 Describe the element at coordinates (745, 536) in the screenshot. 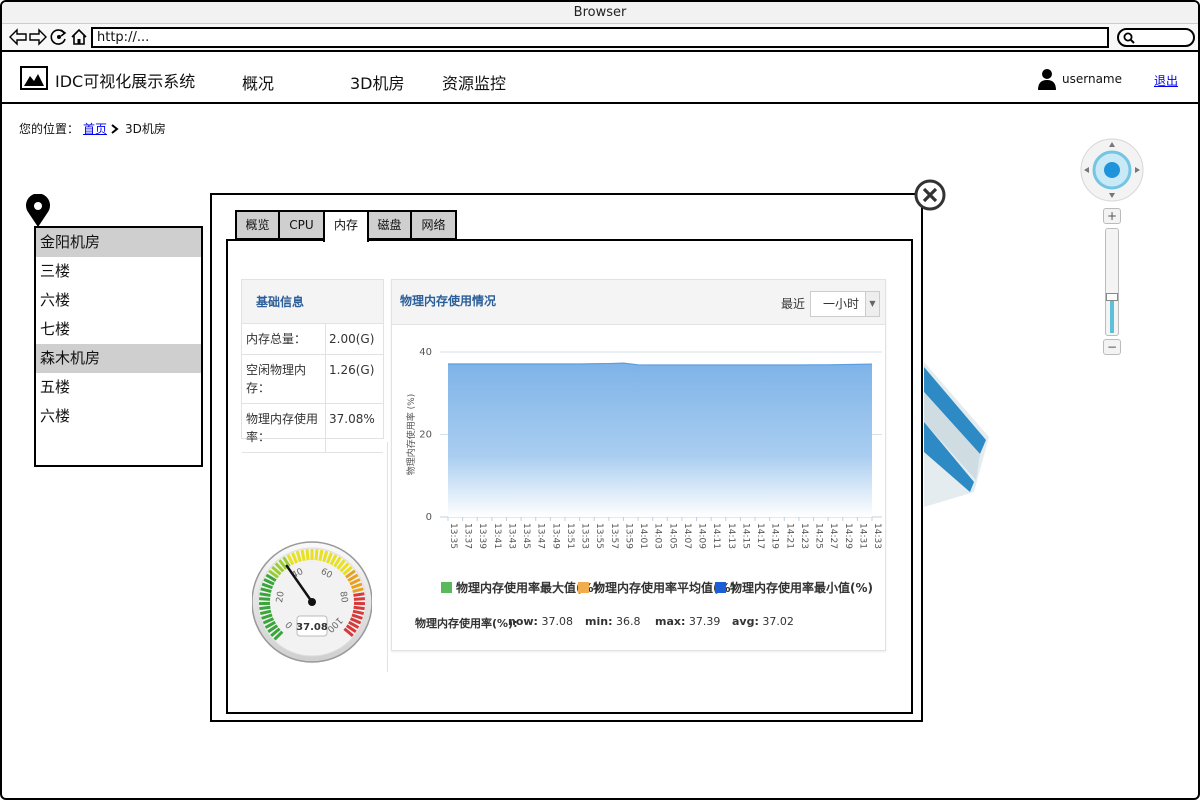

I see `x-tick-label: 14:15` at that location.